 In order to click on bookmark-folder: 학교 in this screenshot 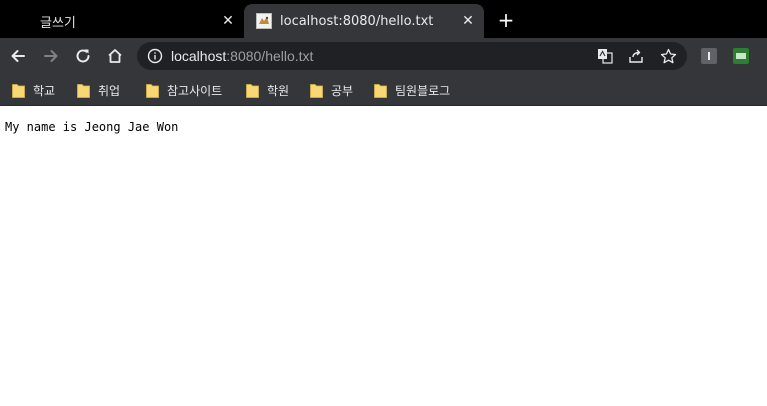, I will do `click(33, 90)`.